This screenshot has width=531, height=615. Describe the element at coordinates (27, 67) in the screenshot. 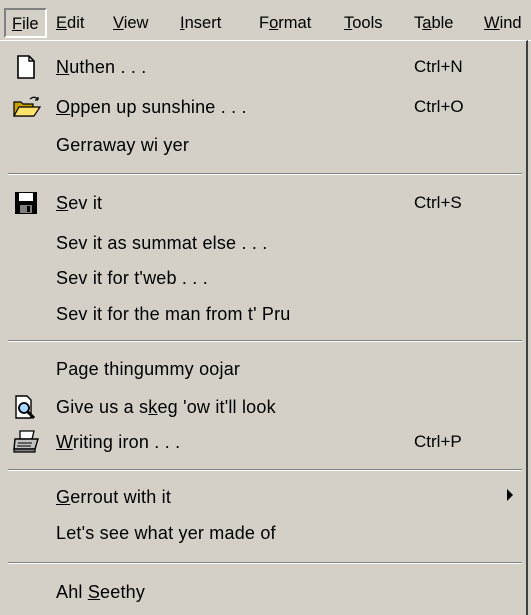

I see `new-document-icon` at that location.